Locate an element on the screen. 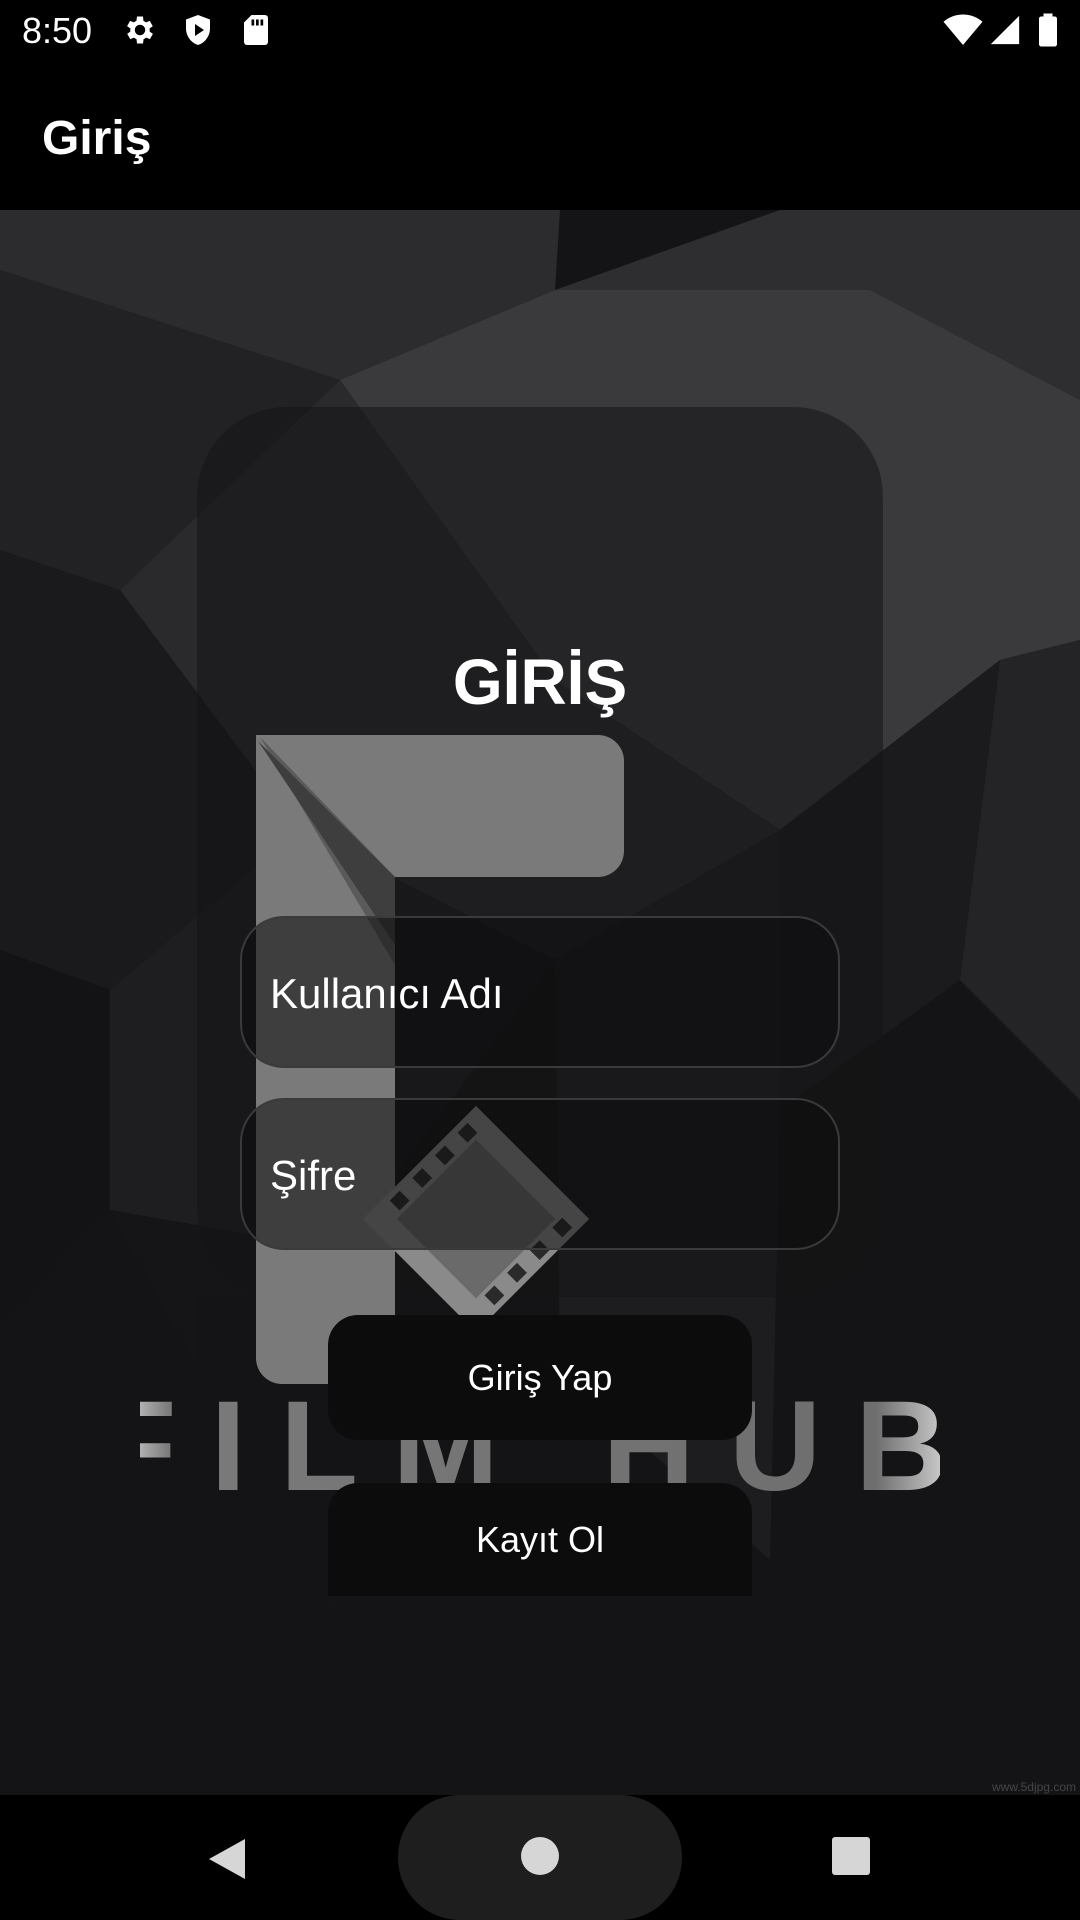  signal-icon is located at coordinates (1005, 30).